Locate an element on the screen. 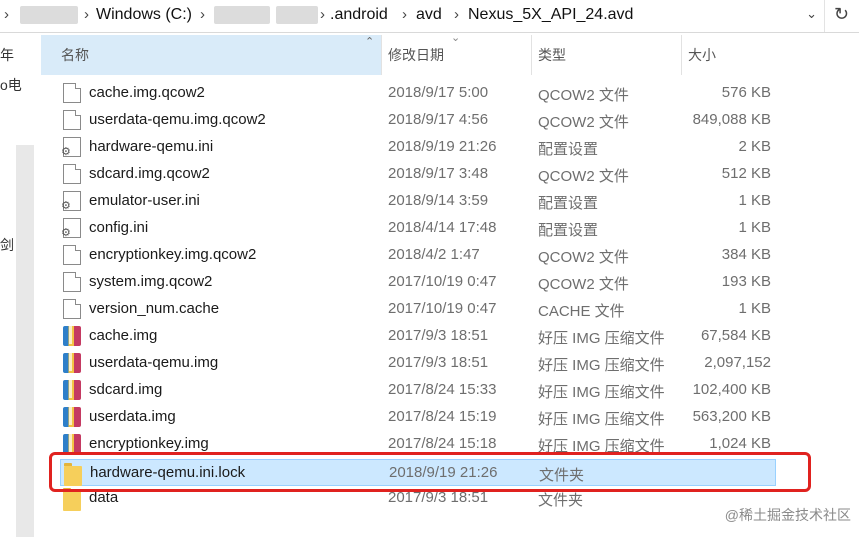 This screenshot has height=537, width=859. column-size-label: 大小 is located at coordinates (702, 55).